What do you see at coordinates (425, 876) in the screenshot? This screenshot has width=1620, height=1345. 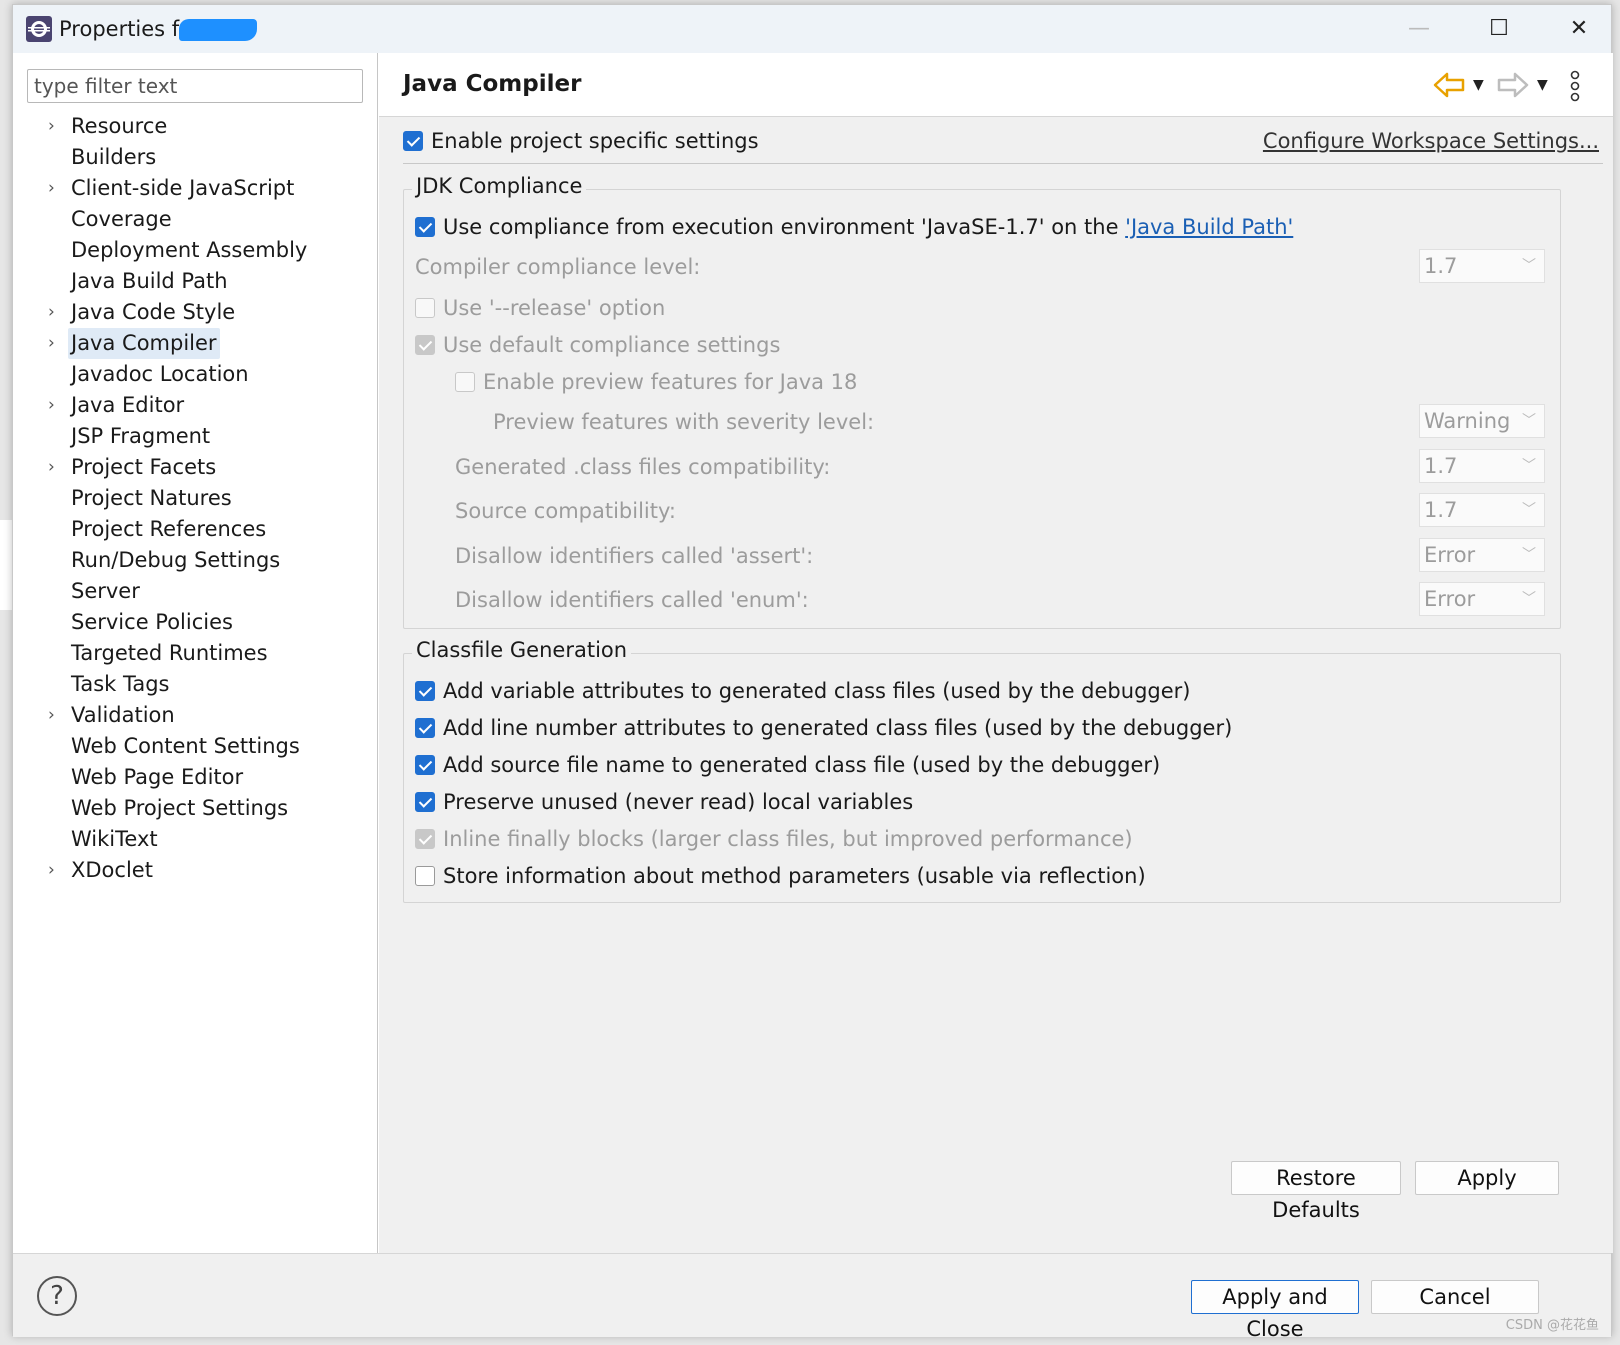 I see `store-method-params-checkbox` at bounding box center [425, 876].